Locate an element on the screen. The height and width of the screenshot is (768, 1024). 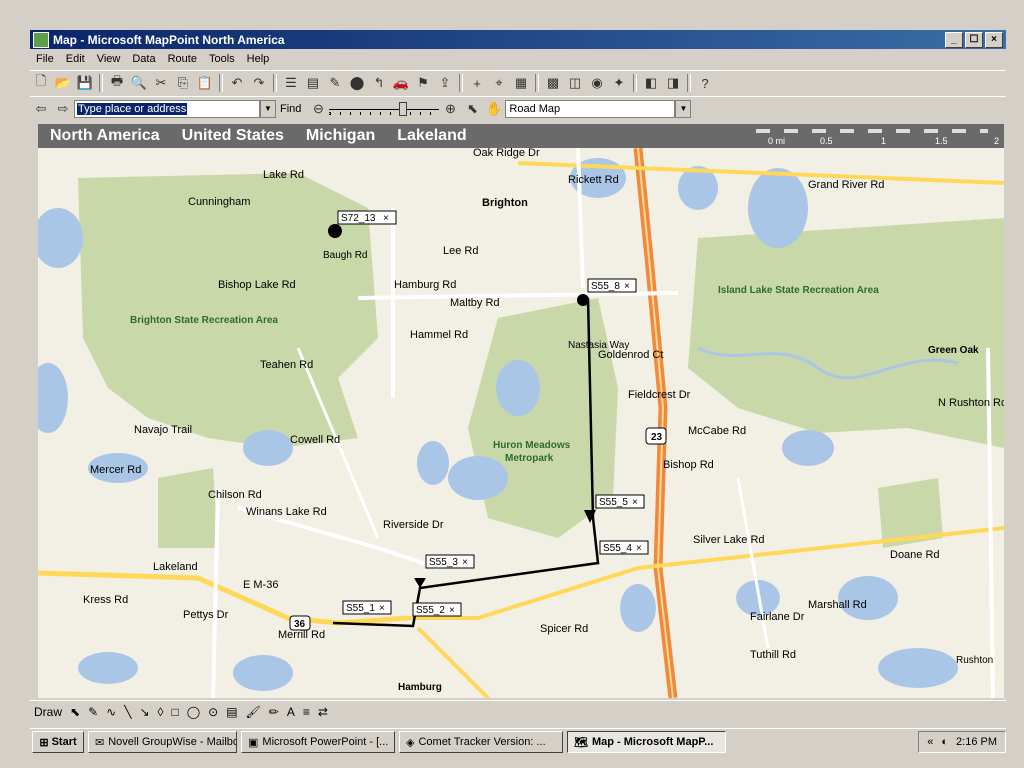
car-icon: 🚗 is located at coordinates (401, 83).